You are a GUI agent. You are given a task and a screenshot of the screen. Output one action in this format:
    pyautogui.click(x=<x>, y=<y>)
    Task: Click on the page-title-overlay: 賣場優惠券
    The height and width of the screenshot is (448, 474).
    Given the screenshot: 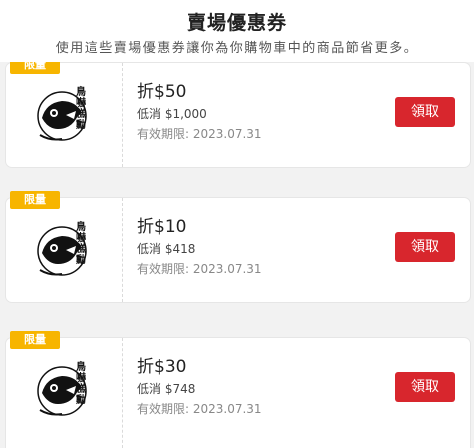 What is the action you would take?
    pyautogui.click(x=236, y=23)
    